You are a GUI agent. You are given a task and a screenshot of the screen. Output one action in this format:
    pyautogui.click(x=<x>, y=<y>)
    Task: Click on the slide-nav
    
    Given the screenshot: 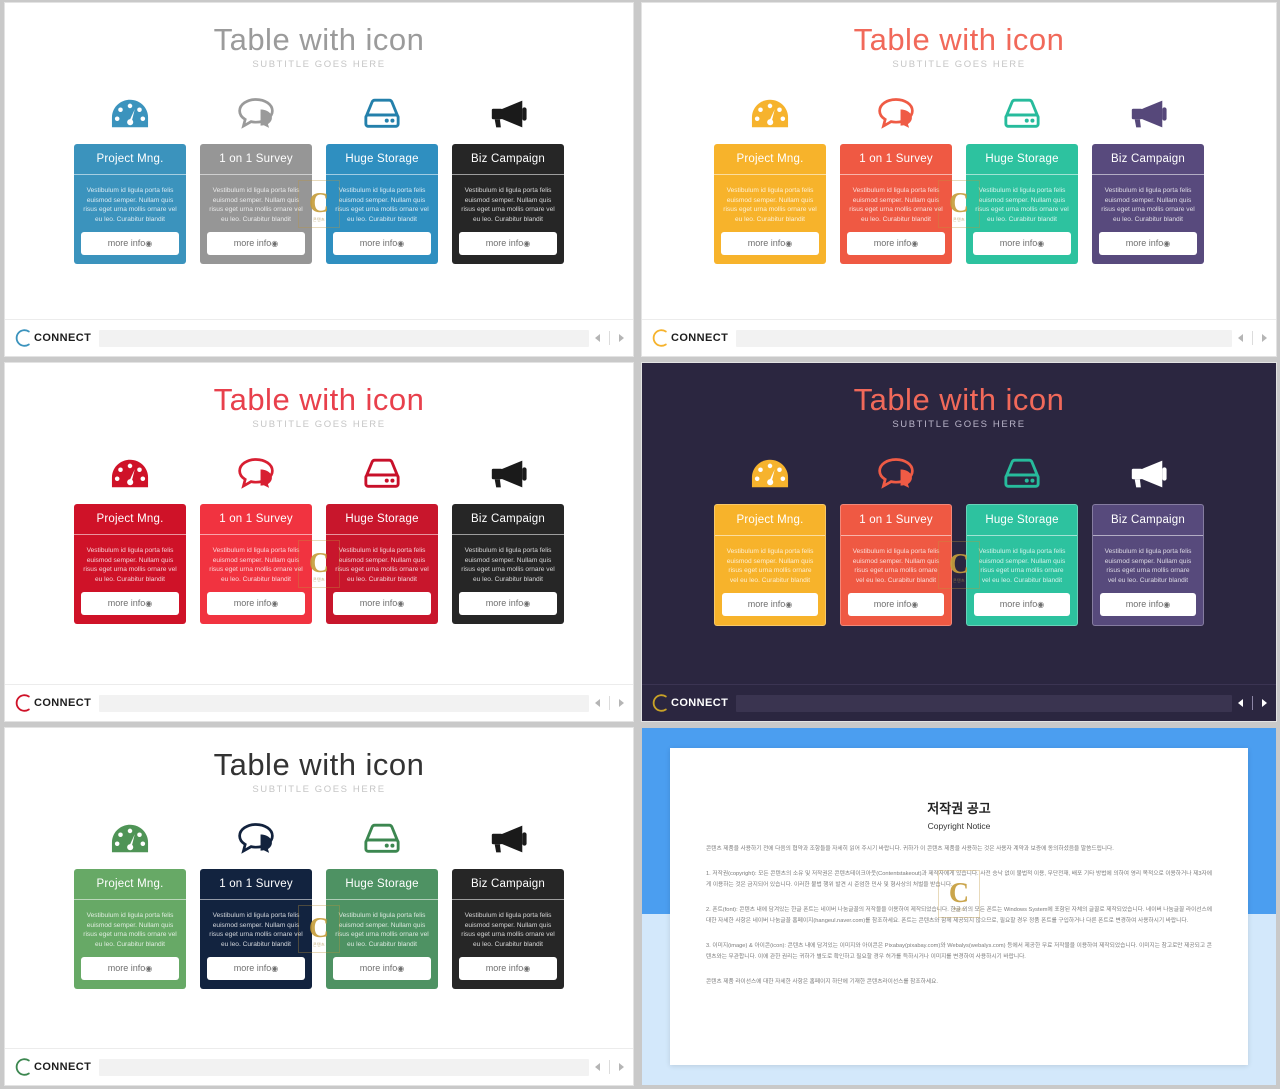 What is the action you would take?
    pyautogui.click(x=609, y=703)
    